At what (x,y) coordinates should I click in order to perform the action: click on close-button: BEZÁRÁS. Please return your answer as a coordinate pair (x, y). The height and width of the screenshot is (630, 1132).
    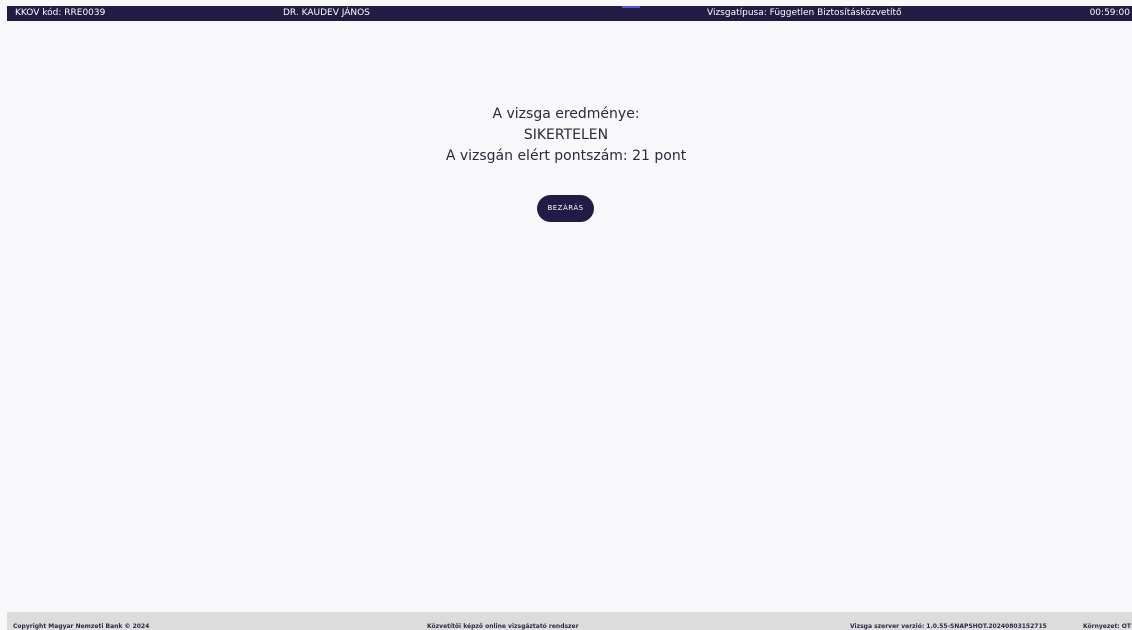
    Looking at the image, I should click on (565, 208).